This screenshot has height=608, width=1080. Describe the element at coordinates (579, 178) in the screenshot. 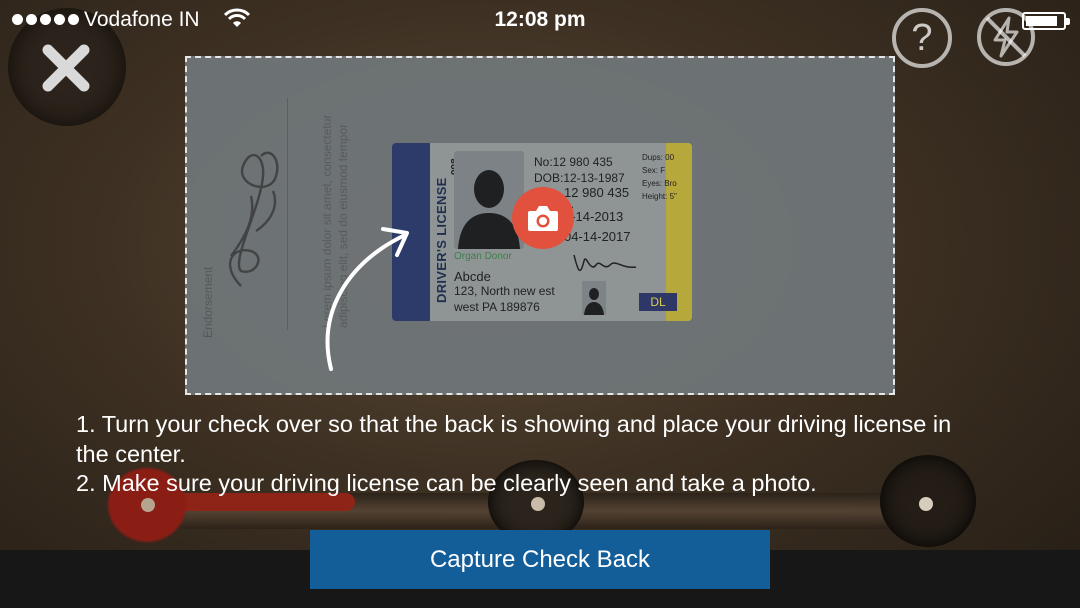

I see `license-dob: DOB:12-13-1987` at that location.